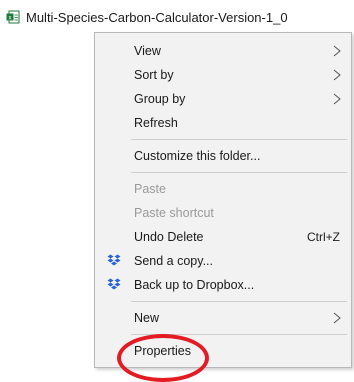 The width and height of the screenshot is (354, 382). What do you see at coordinates (10, 18) in the screenshot?
I see `svg-text: x` at bounding box center [10, 18].